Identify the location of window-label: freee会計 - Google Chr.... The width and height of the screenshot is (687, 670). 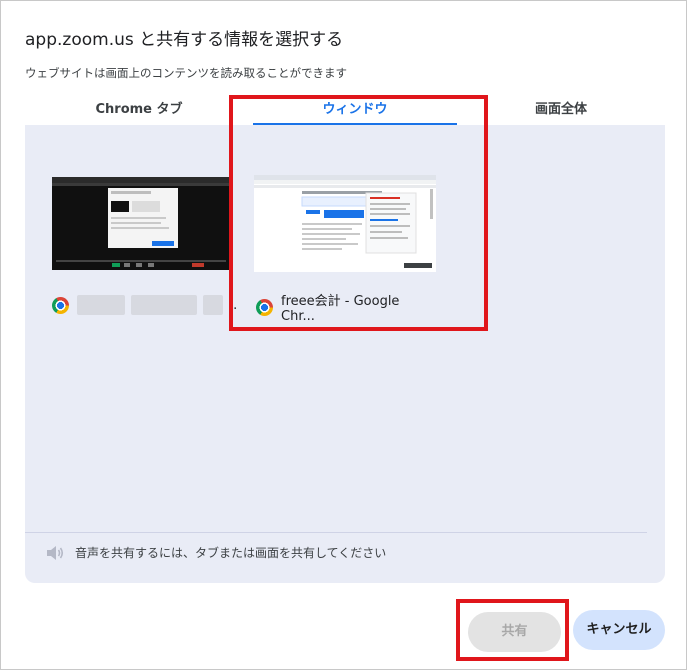
(346, 309).